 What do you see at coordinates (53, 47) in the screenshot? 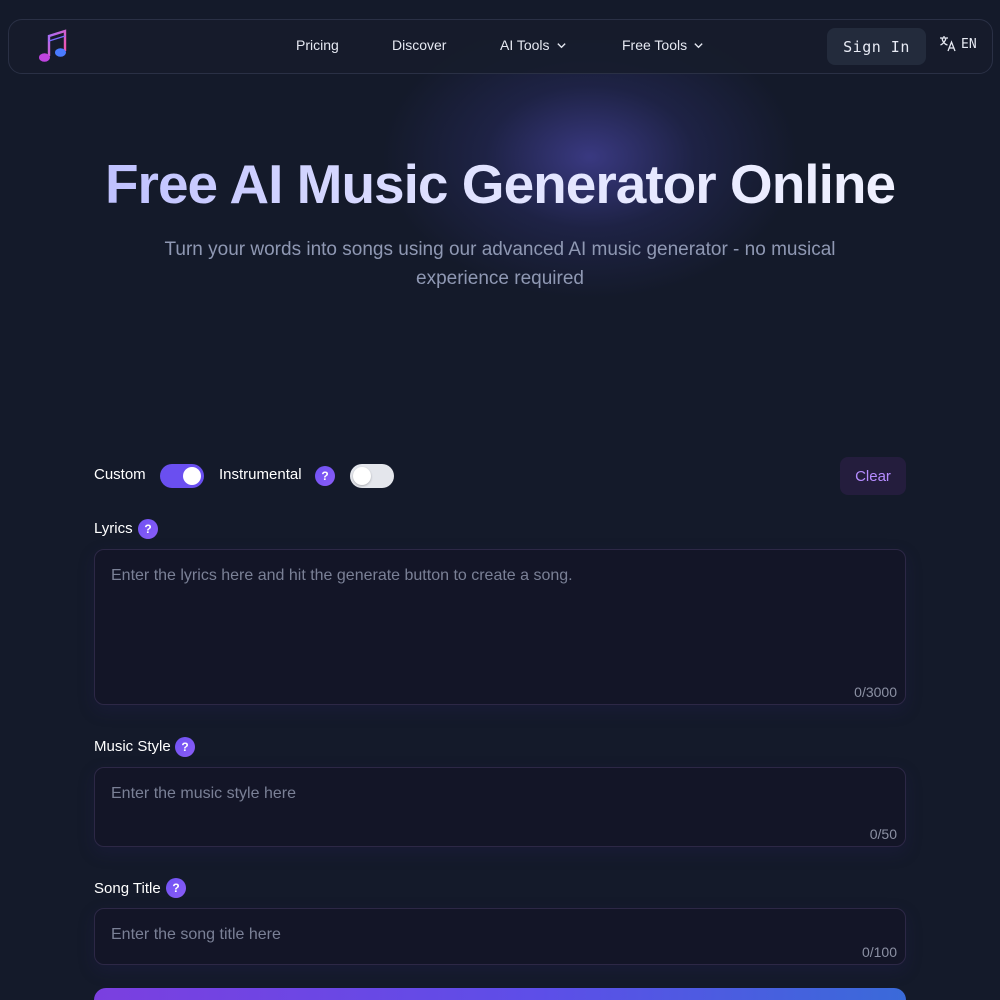
I see `music-note-icon` at bounding box center [53, 47].